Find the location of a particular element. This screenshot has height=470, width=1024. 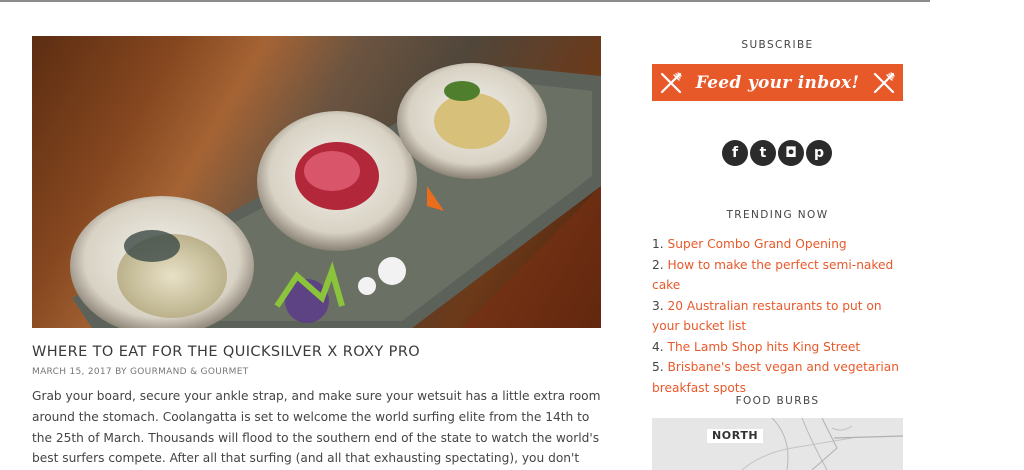

list-item-number: 2. is located at coordinates (658, 264).